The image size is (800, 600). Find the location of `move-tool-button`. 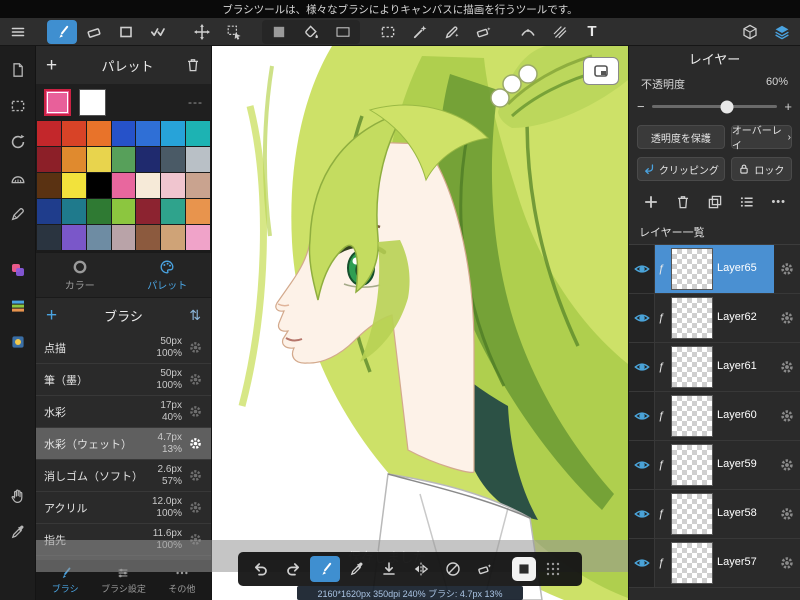

move-tool-button is located at coordinates (202, 32).